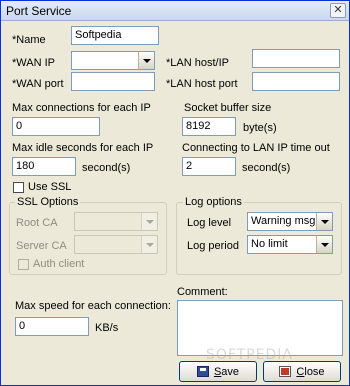  What do you see at coordinates (38, 84) in the screenshot?
I see `wan-port-label: *WAN port` at bounding box center [38, 84].